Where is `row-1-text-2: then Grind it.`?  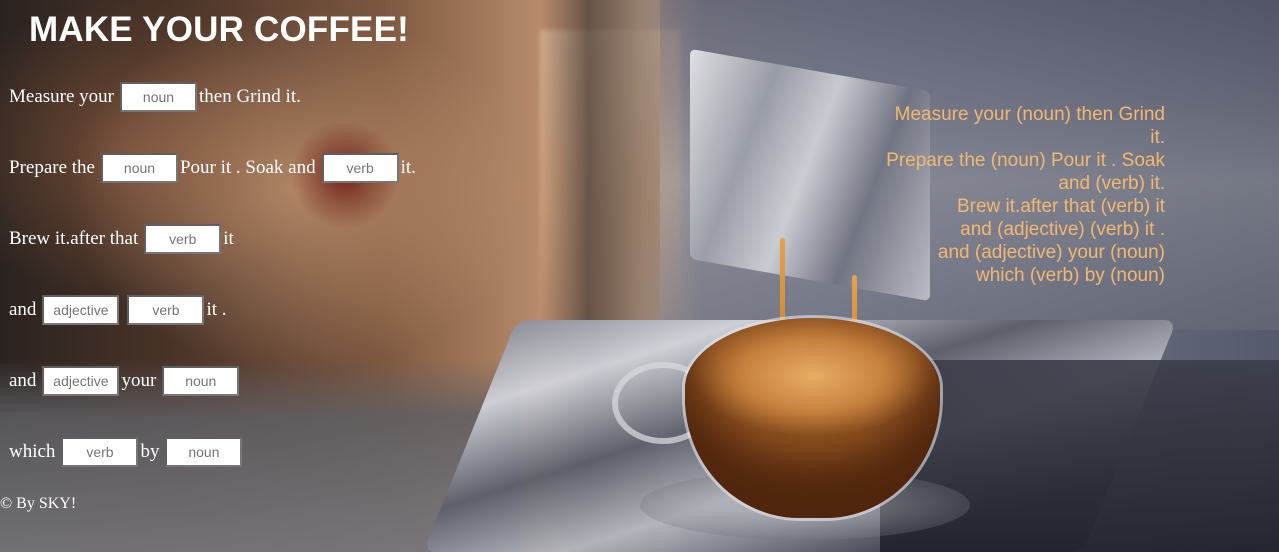
row-1-text-2: then Grind it. is located at coordinates (250, 96).